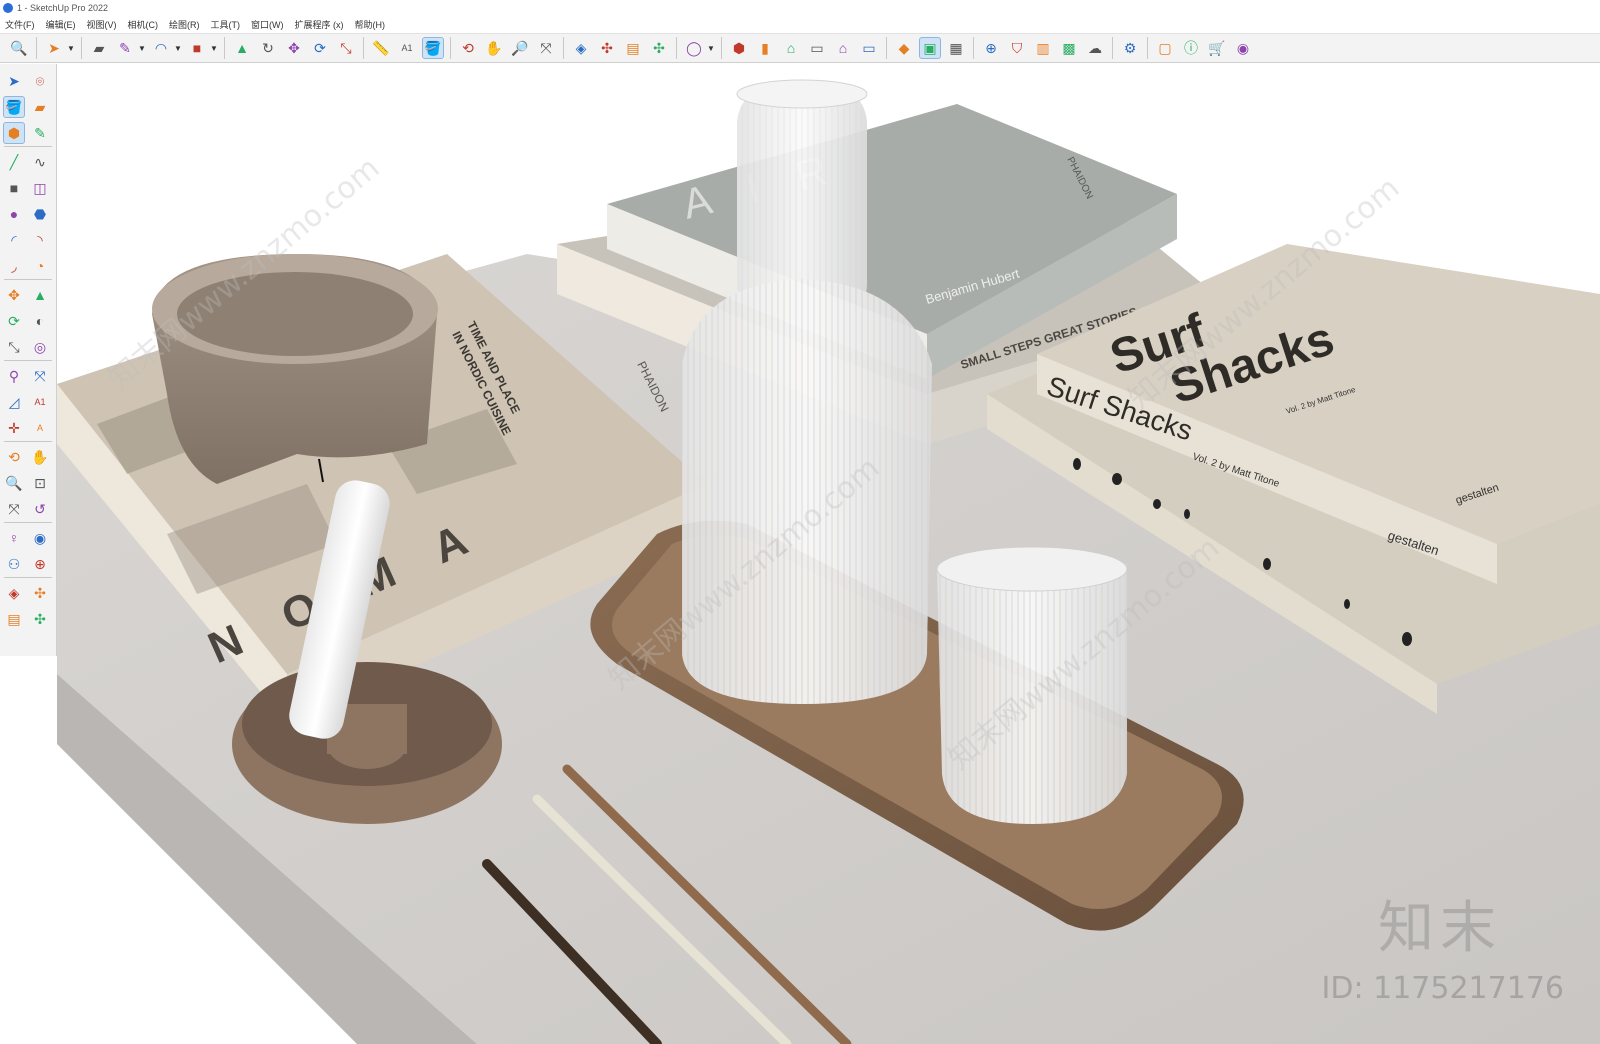  What do you see at coordinates (40, 133) in the screenshot?
I see `tag-icon: ✎` at bounding box center [40, 133].